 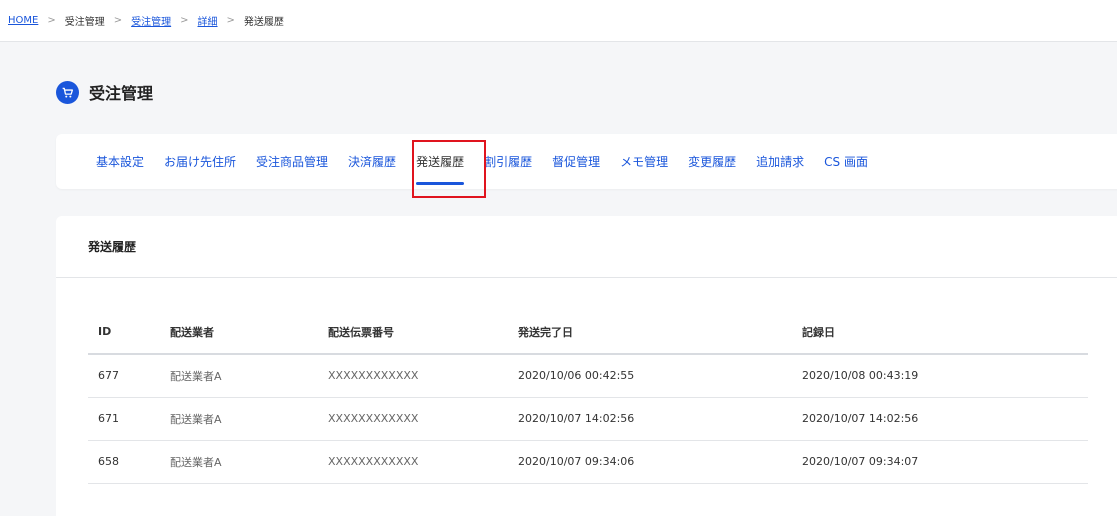 I want to click on column-header-shipped-date: 発送完了日, so click(x=650, y=332).